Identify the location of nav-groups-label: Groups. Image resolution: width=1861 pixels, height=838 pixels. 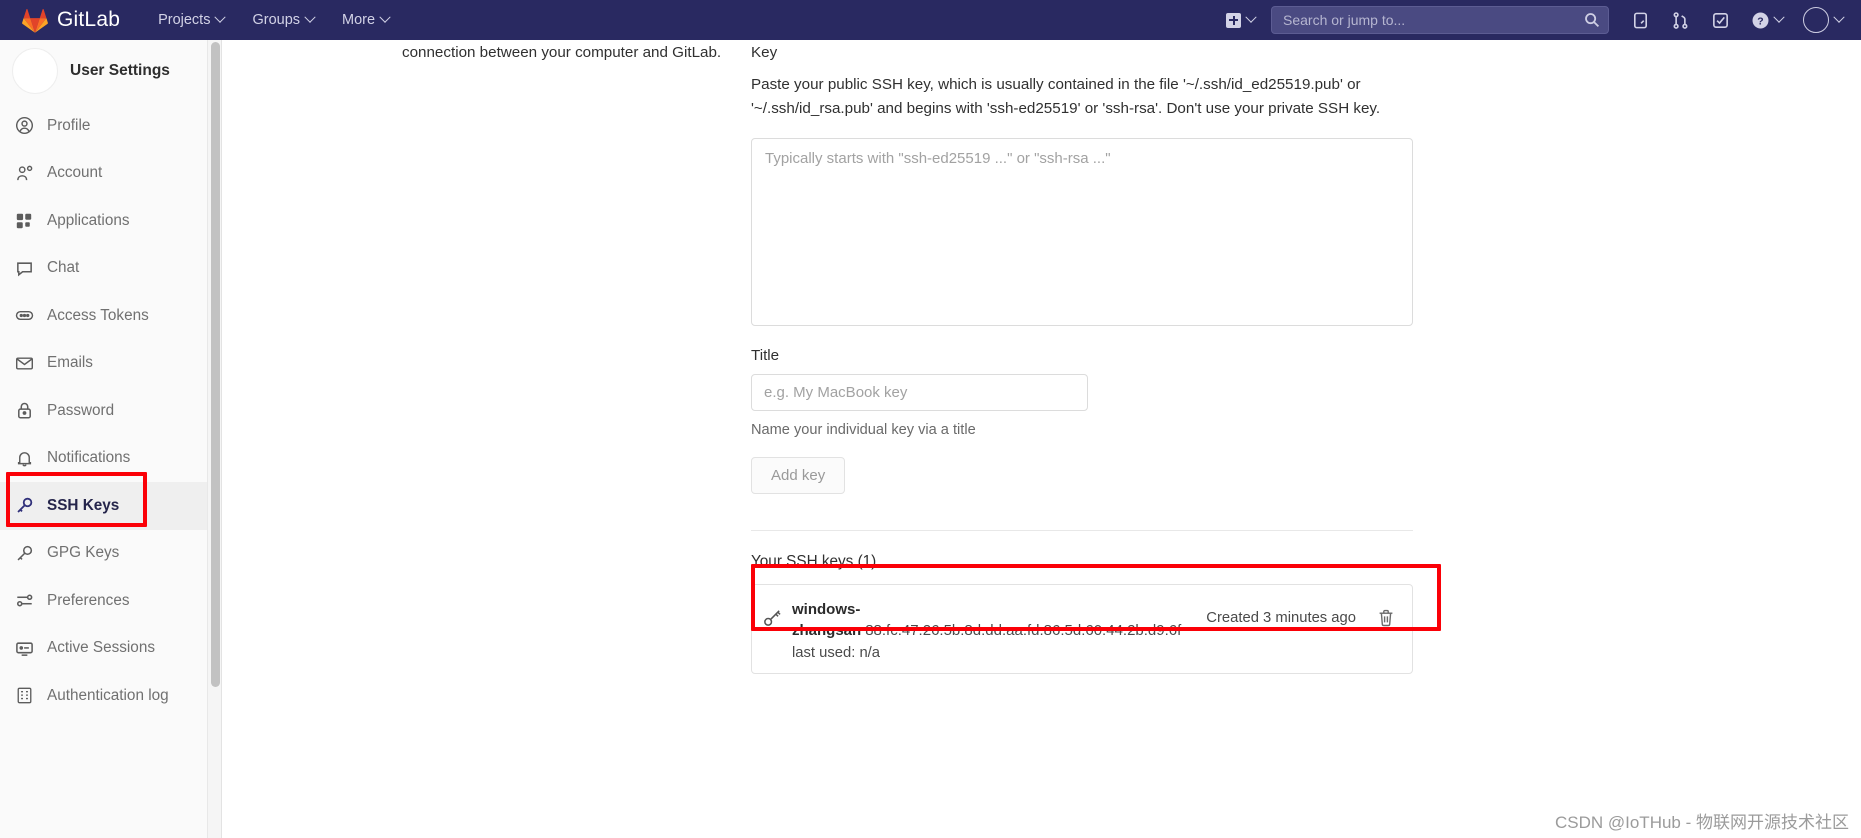
(276, 20).